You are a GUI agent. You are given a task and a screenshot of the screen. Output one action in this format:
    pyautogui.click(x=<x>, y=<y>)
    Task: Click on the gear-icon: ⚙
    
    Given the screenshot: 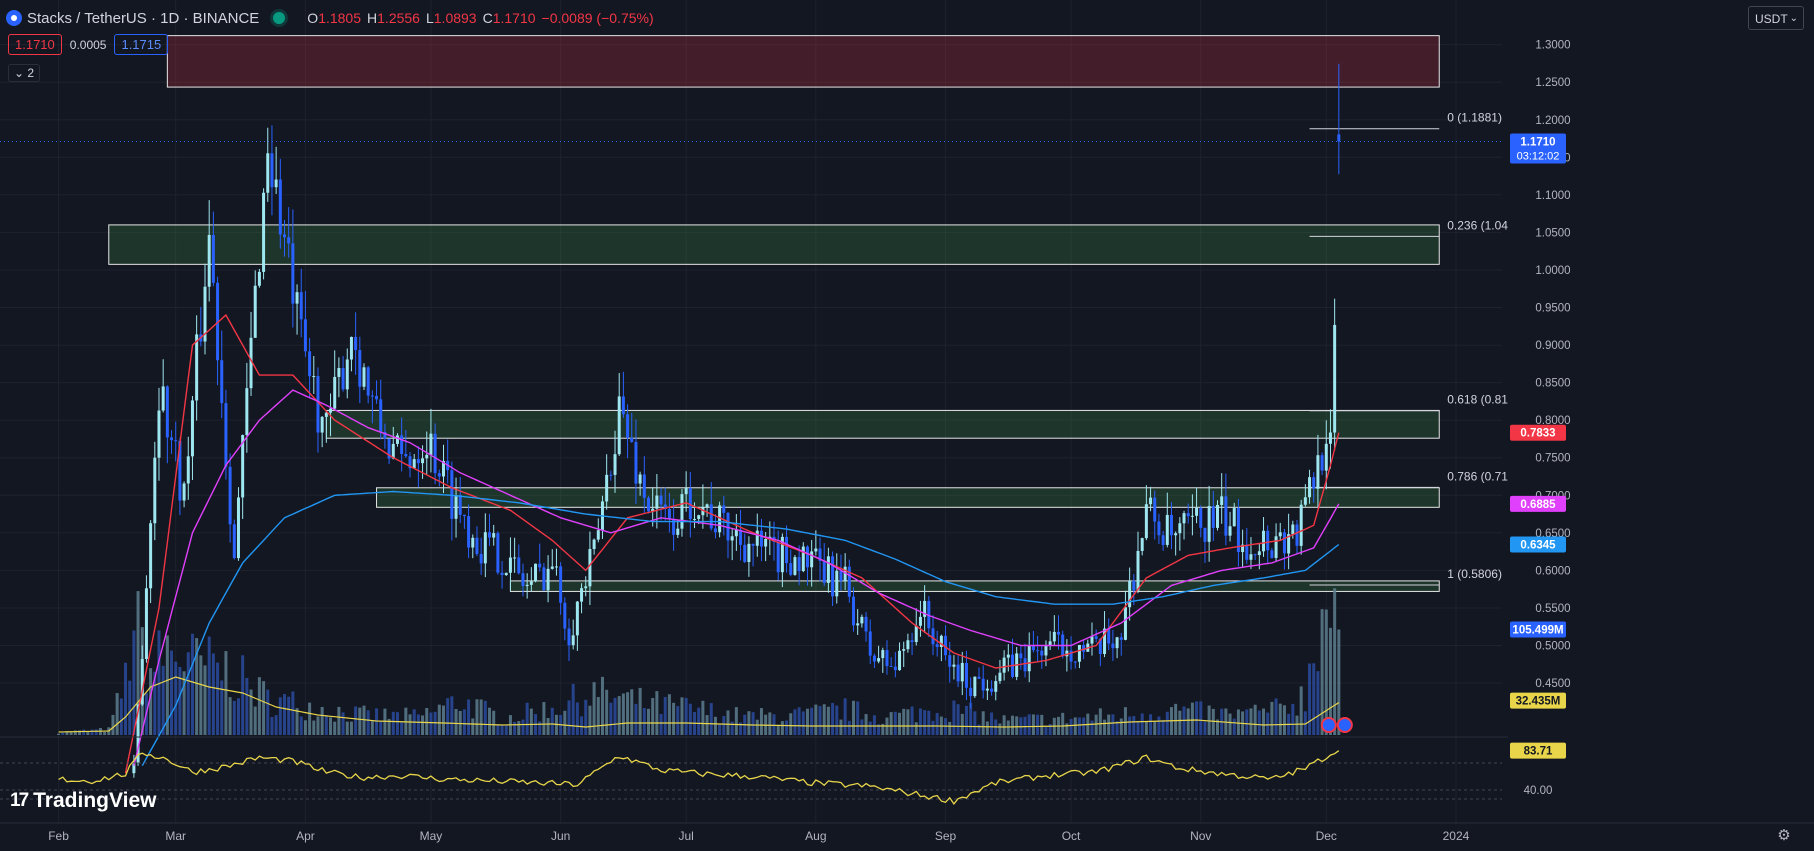 What is the action you would take?
    pyautogui.click(x=1784, y=836)
    